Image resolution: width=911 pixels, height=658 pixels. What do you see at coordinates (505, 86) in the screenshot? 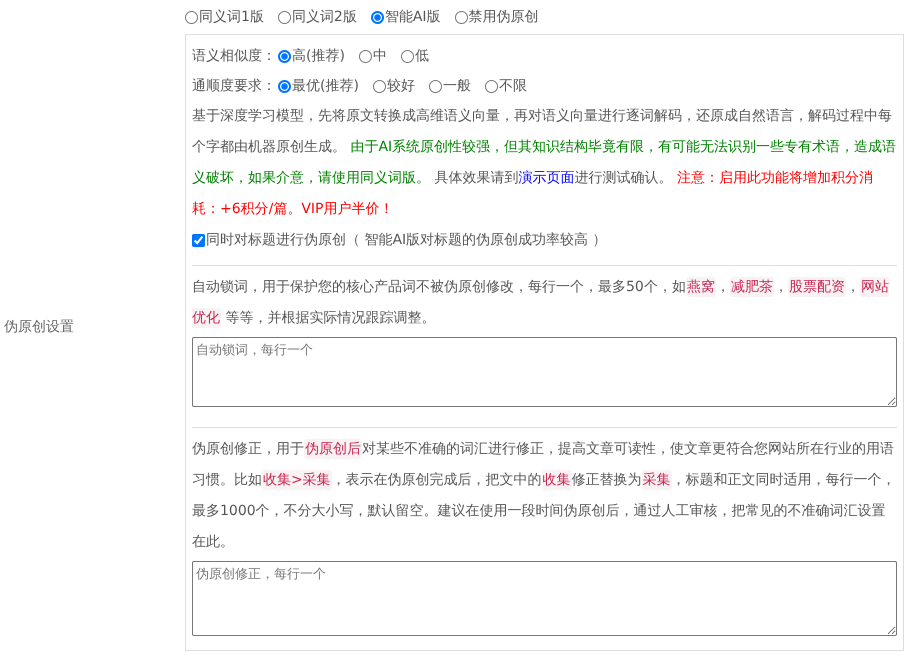
I see `radio-option: 不限` at bounding box center [505, 86].